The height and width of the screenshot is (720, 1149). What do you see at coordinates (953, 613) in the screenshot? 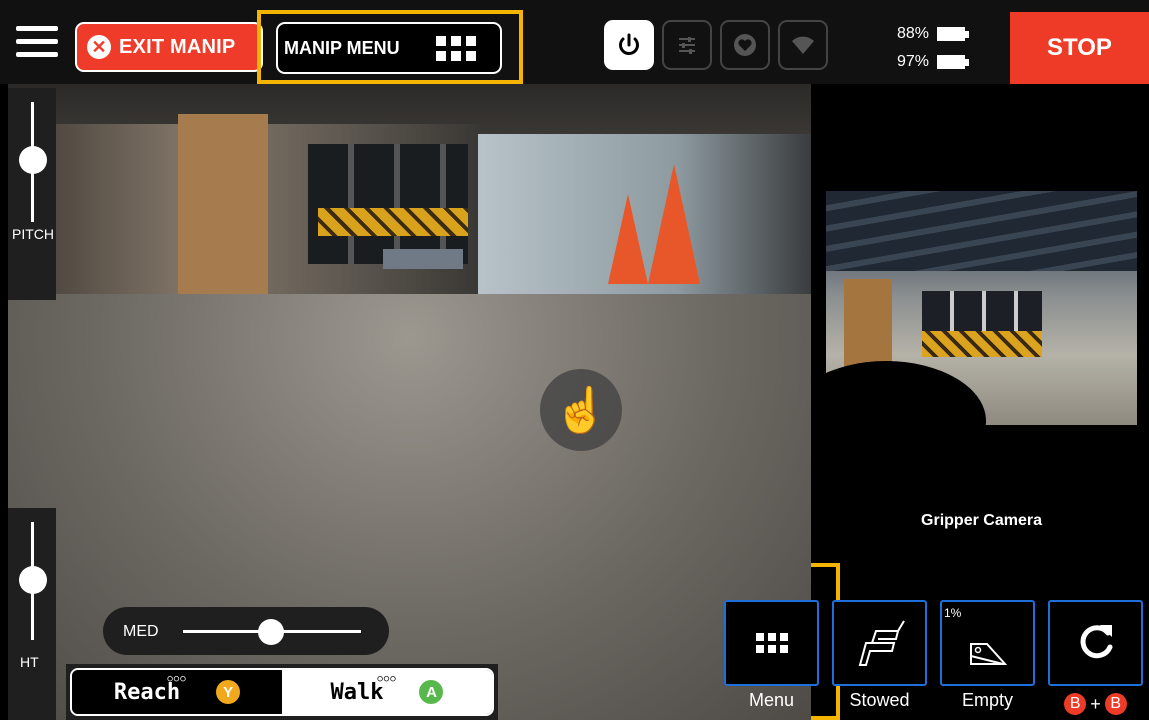
I see `gripper-value: 1%` at bounding box center [953, 613].